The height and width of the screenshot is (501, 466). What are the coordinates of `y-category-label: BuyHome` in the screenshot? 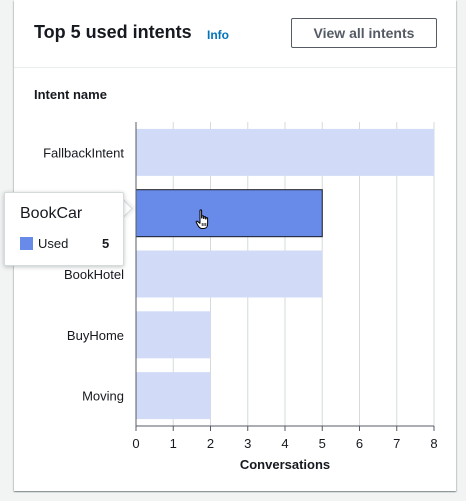 It's located at (95, 335).